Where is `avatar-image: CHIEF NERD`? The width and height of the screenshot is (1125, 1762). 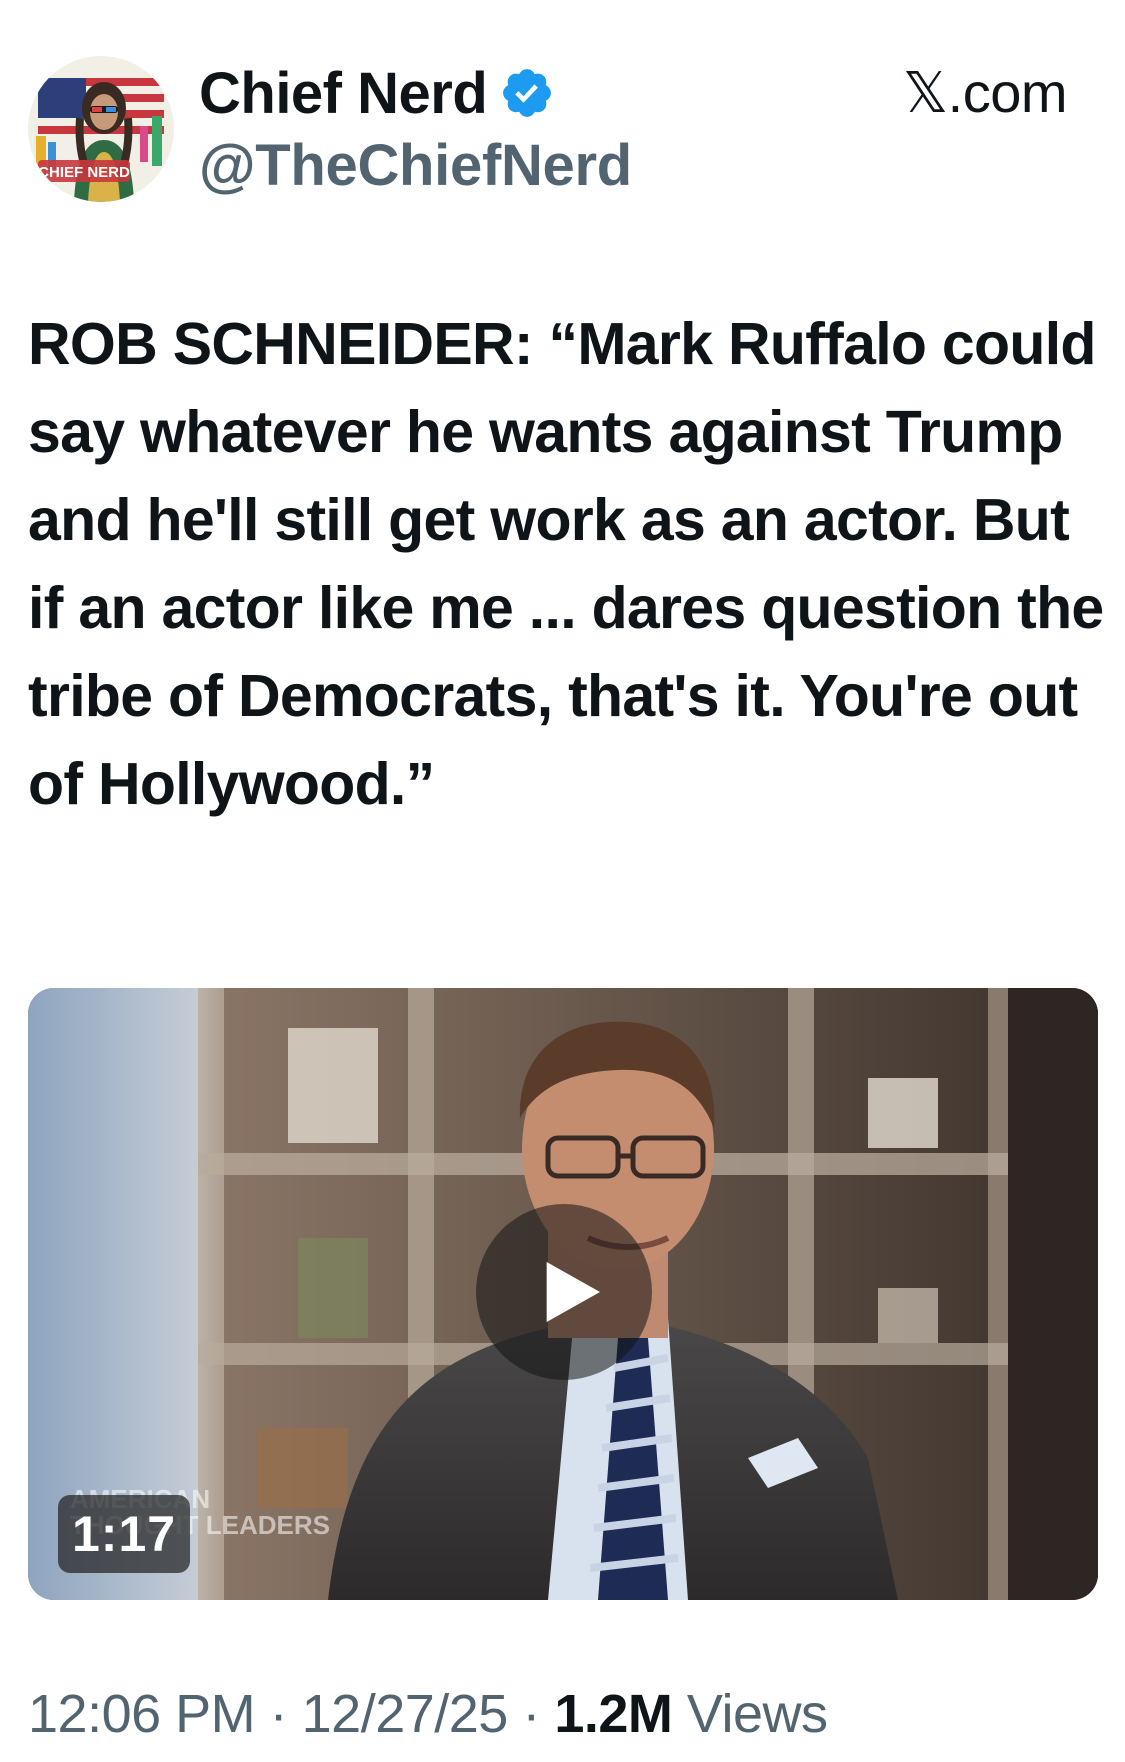
avatar-image: CHIEF NERD is located at coordinates (101, 129).